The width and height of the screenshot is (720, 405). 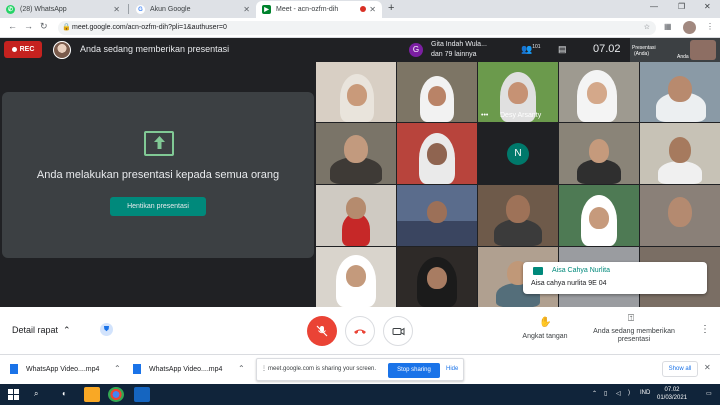 I want to click on search-icon: ⌕, so click(x=36, y=394).